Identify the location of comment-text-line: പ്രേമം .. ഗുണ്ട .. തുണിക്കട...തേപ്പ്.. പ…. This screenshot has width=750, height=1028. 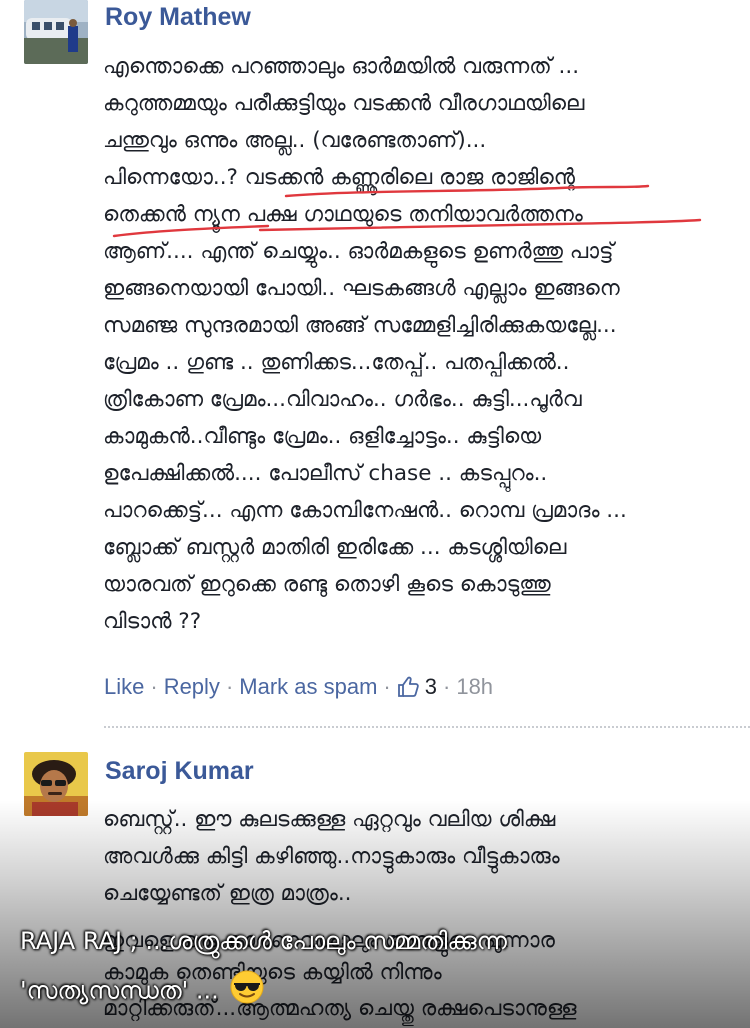
(336, 362).